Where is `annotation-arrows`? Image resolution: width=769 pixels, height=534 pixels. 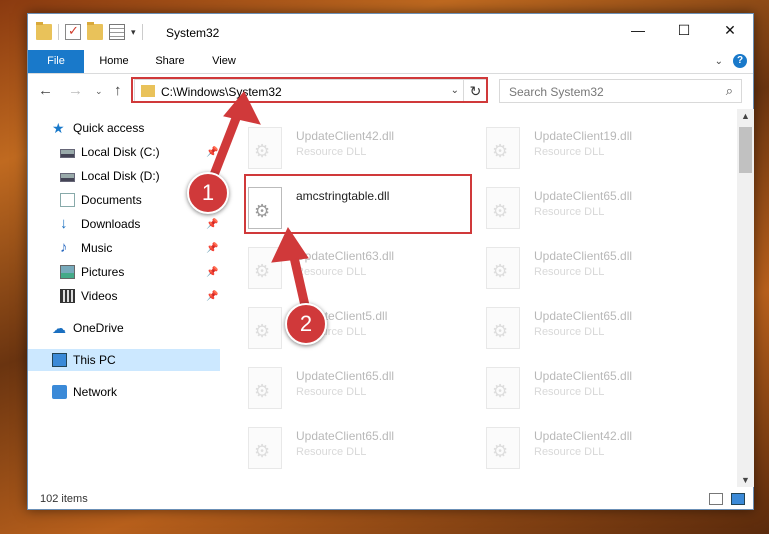
annotation-arrows is located at coordinates (259, 201).